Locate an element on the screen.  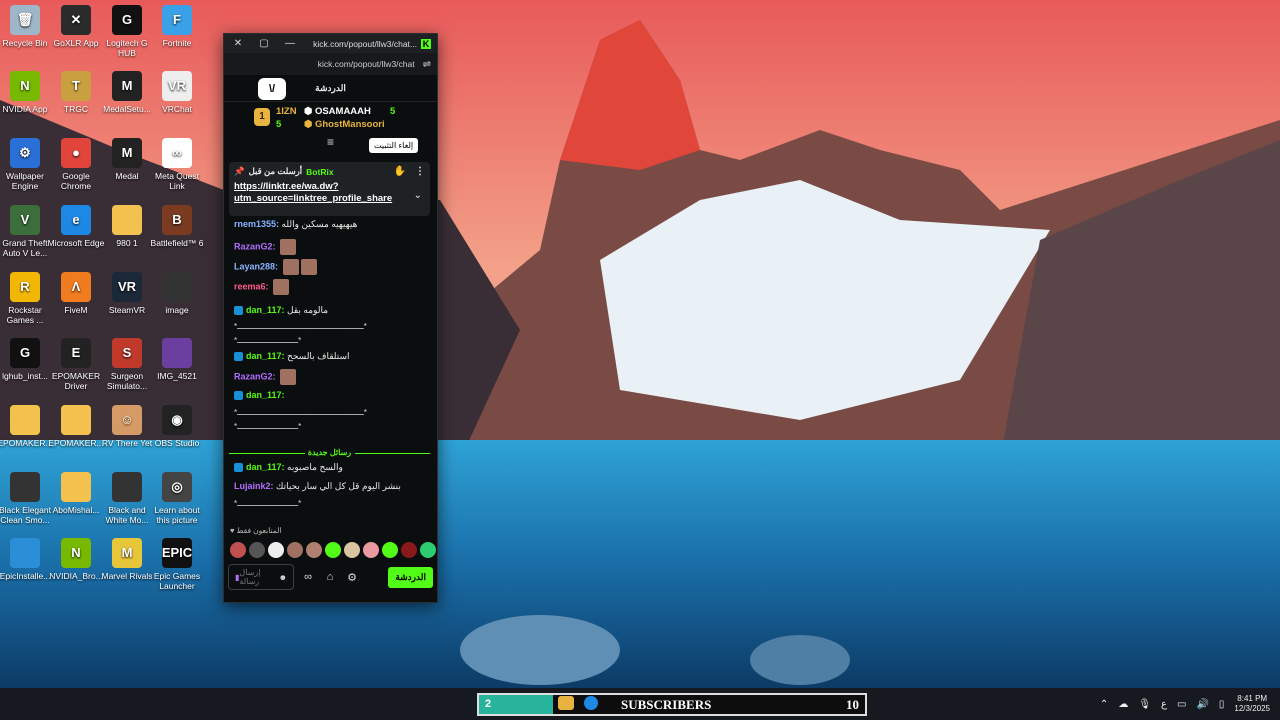
close-icon: ✕ is located at coordinates (238, 43).